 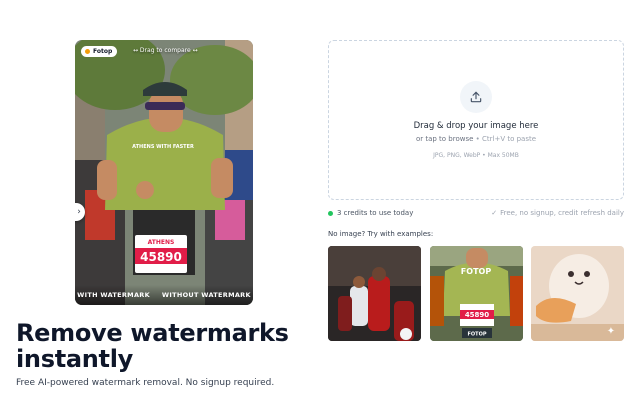 What do you see at coordinates (87, 51) in the screenshot?
I see `brand-logo-icon` at bounding box center [87, 51].